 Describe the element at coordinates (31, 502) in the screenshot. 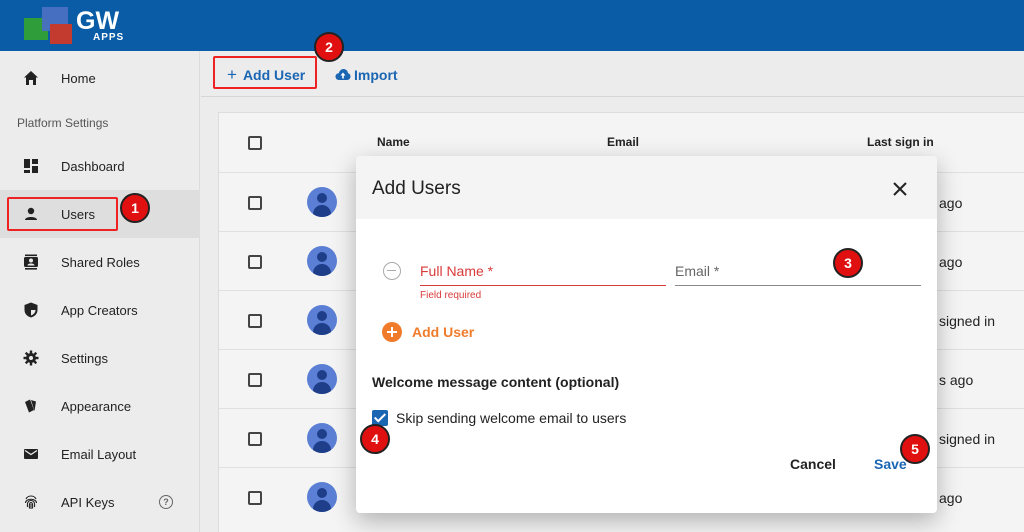

I see `fingerprint-icon` at that location.